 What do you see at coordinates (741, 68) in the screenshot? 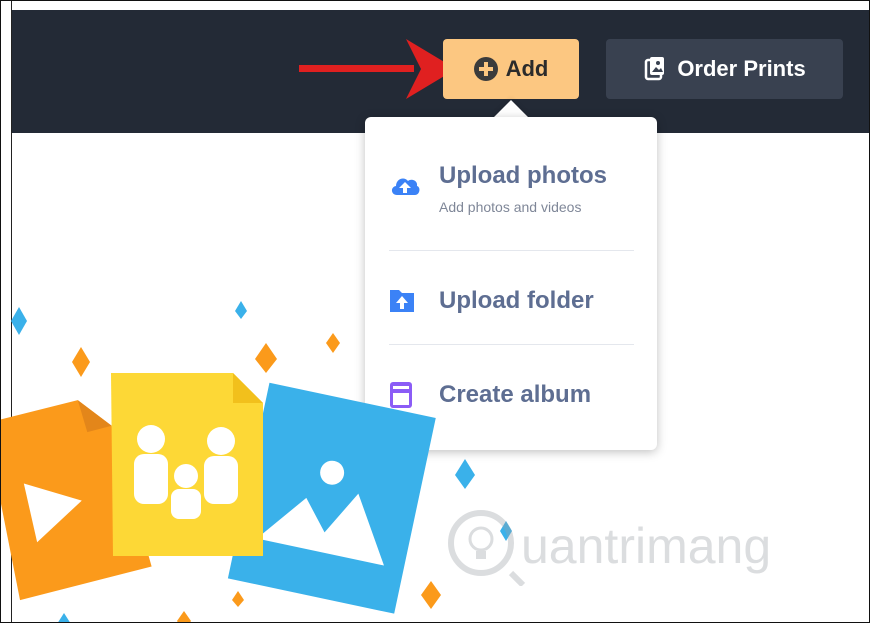
I see `order-prints-label: Order Prints` at bounding box center [741, 68].